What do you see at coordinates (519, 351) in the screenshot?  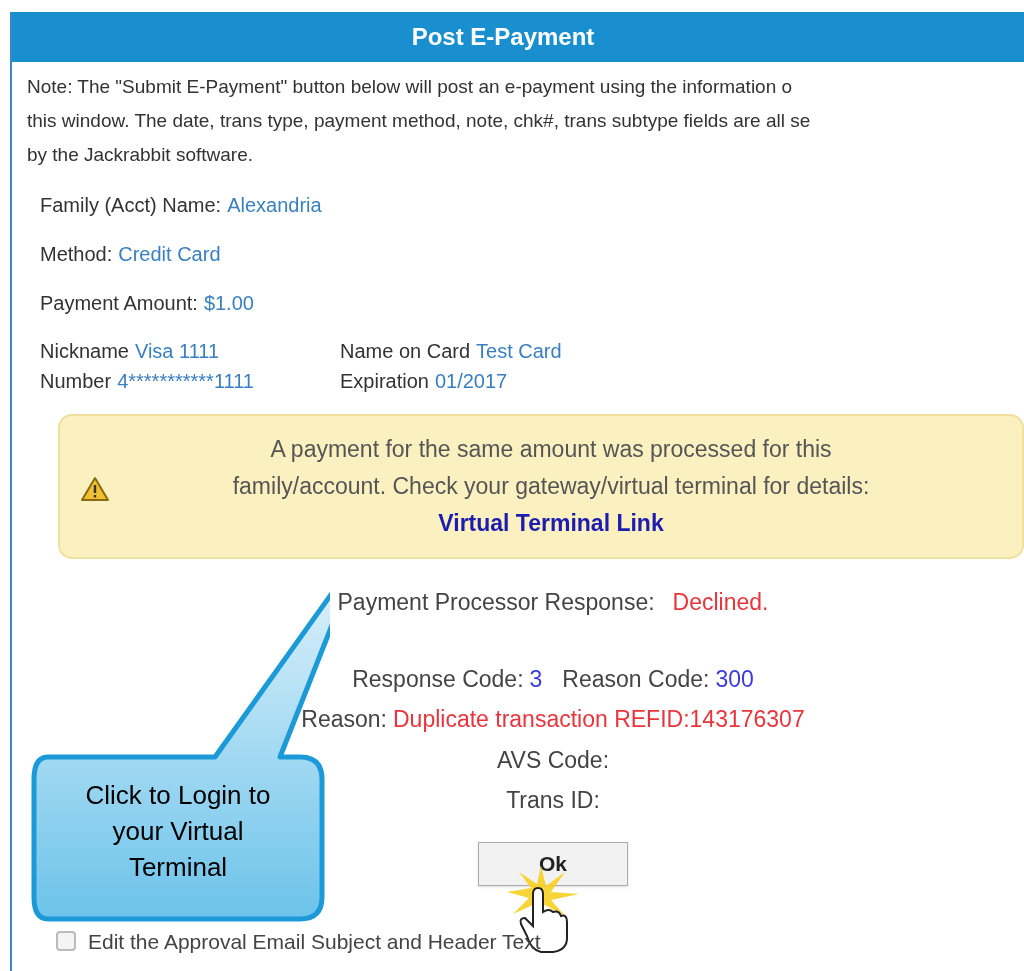 I see `field-value: Test Card` at bounding box center [519, 351].